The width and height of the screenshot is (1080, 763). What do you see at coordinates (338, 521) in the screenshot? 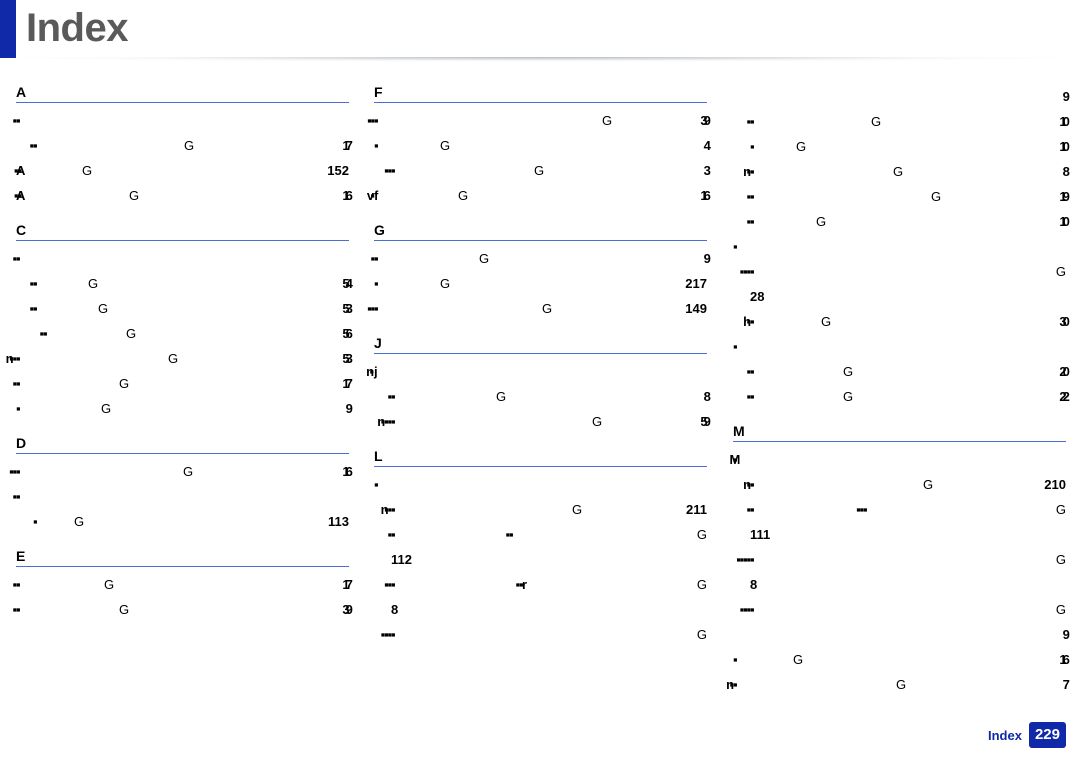
I see `index-entry-page-number: 113` at bounding box center [338, 521].